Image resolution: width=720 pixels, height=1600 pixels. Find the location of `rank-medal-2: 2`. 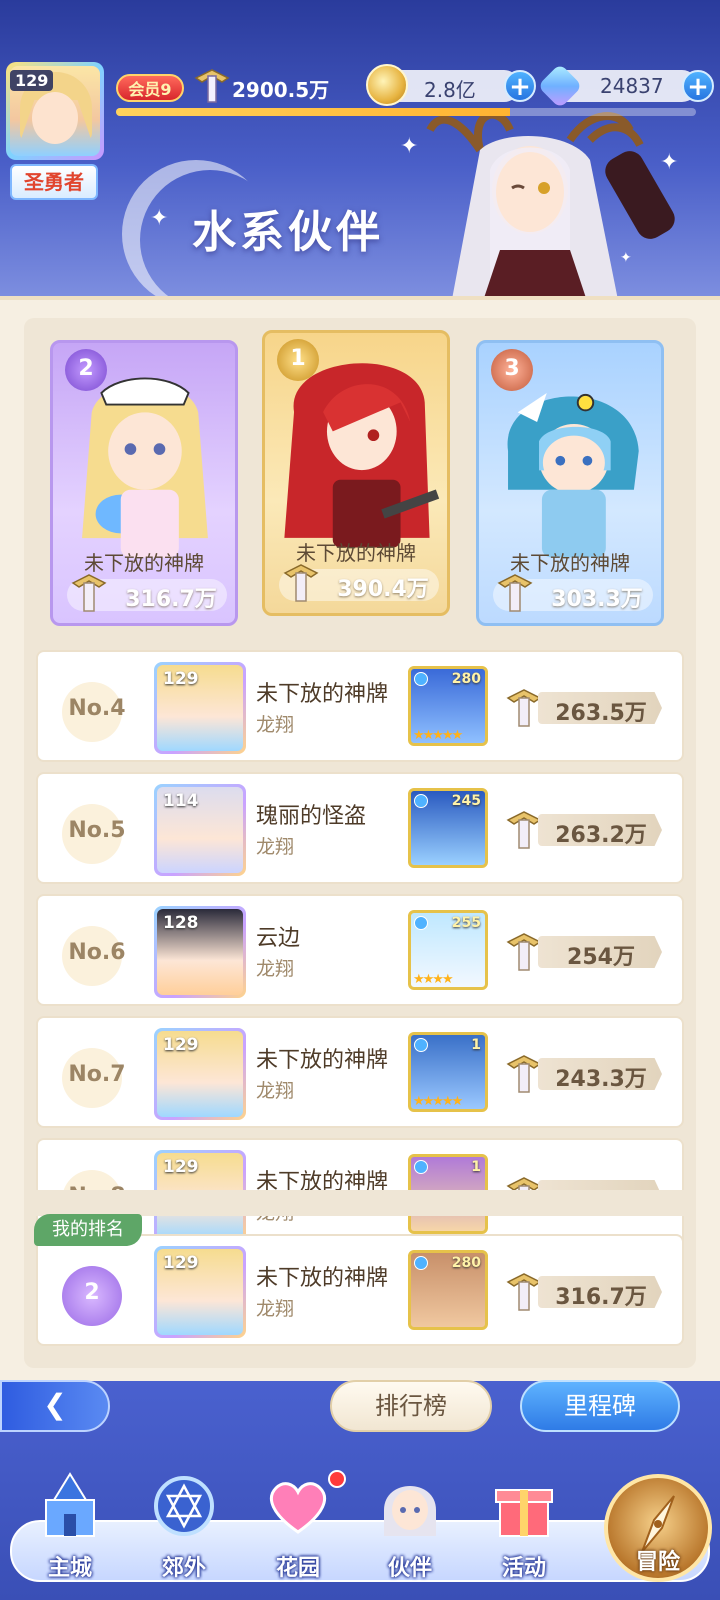

rank-medal-2: 2 is located at coordinates (86, 370).